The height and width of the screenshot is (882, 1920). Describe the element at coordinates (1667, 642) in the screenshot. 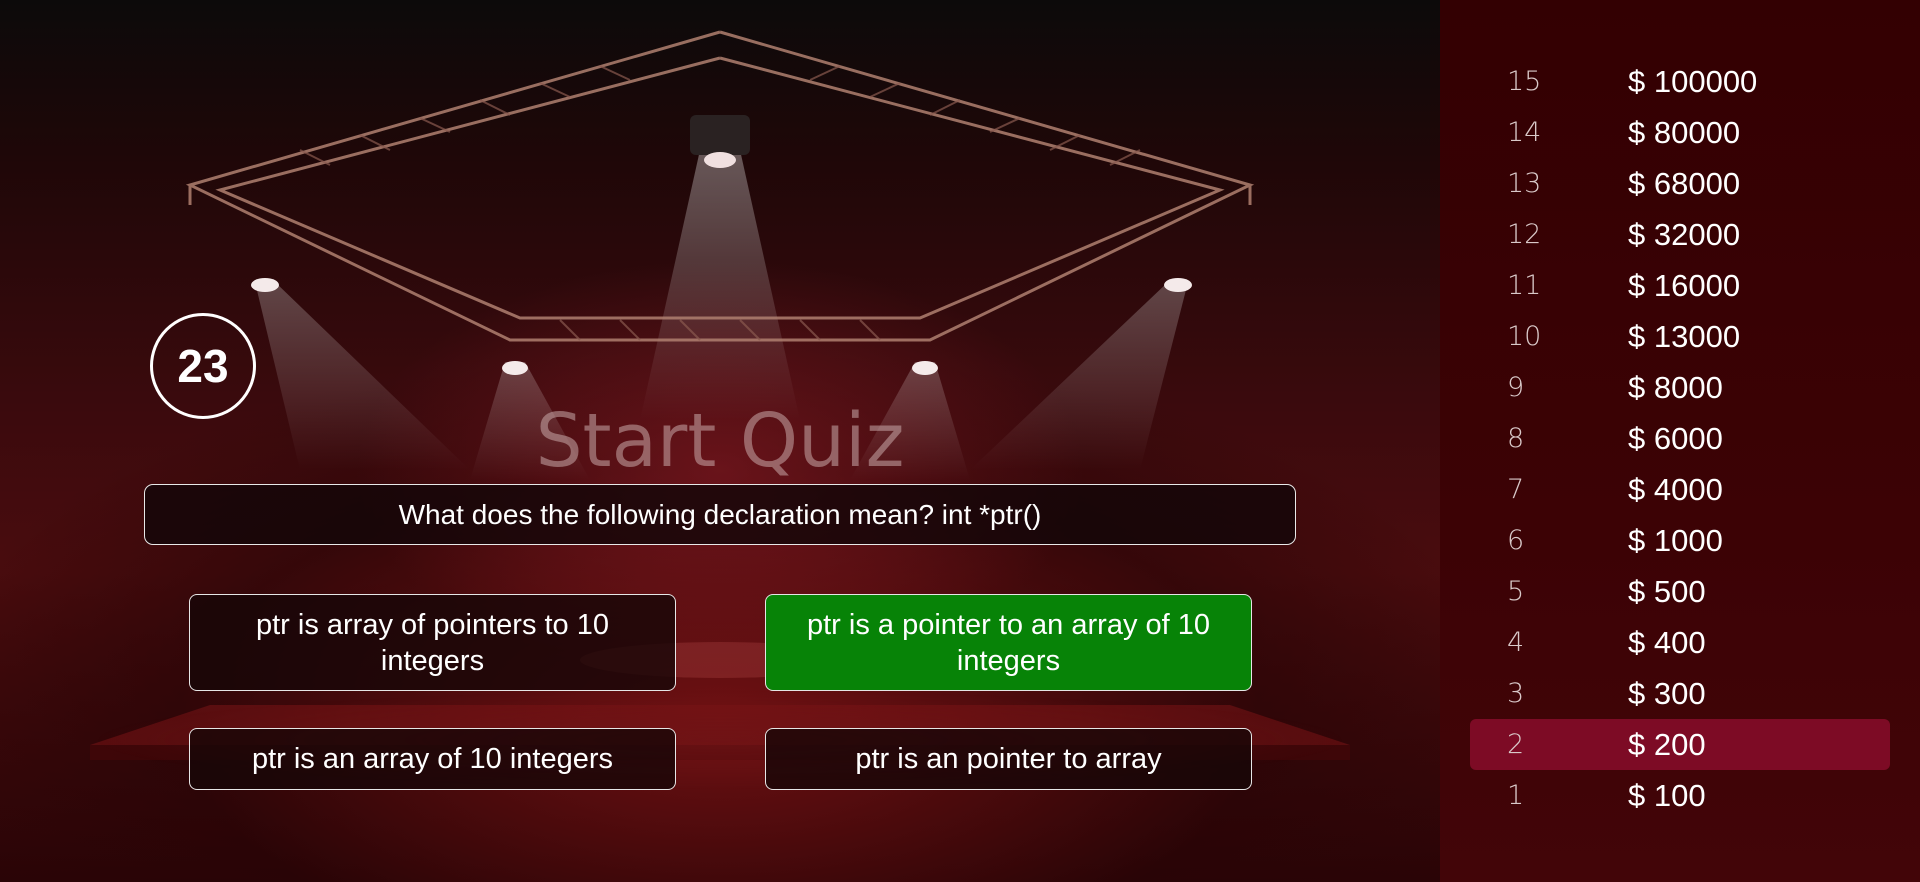

I see `prize-level-amount: $ 400` at that location.